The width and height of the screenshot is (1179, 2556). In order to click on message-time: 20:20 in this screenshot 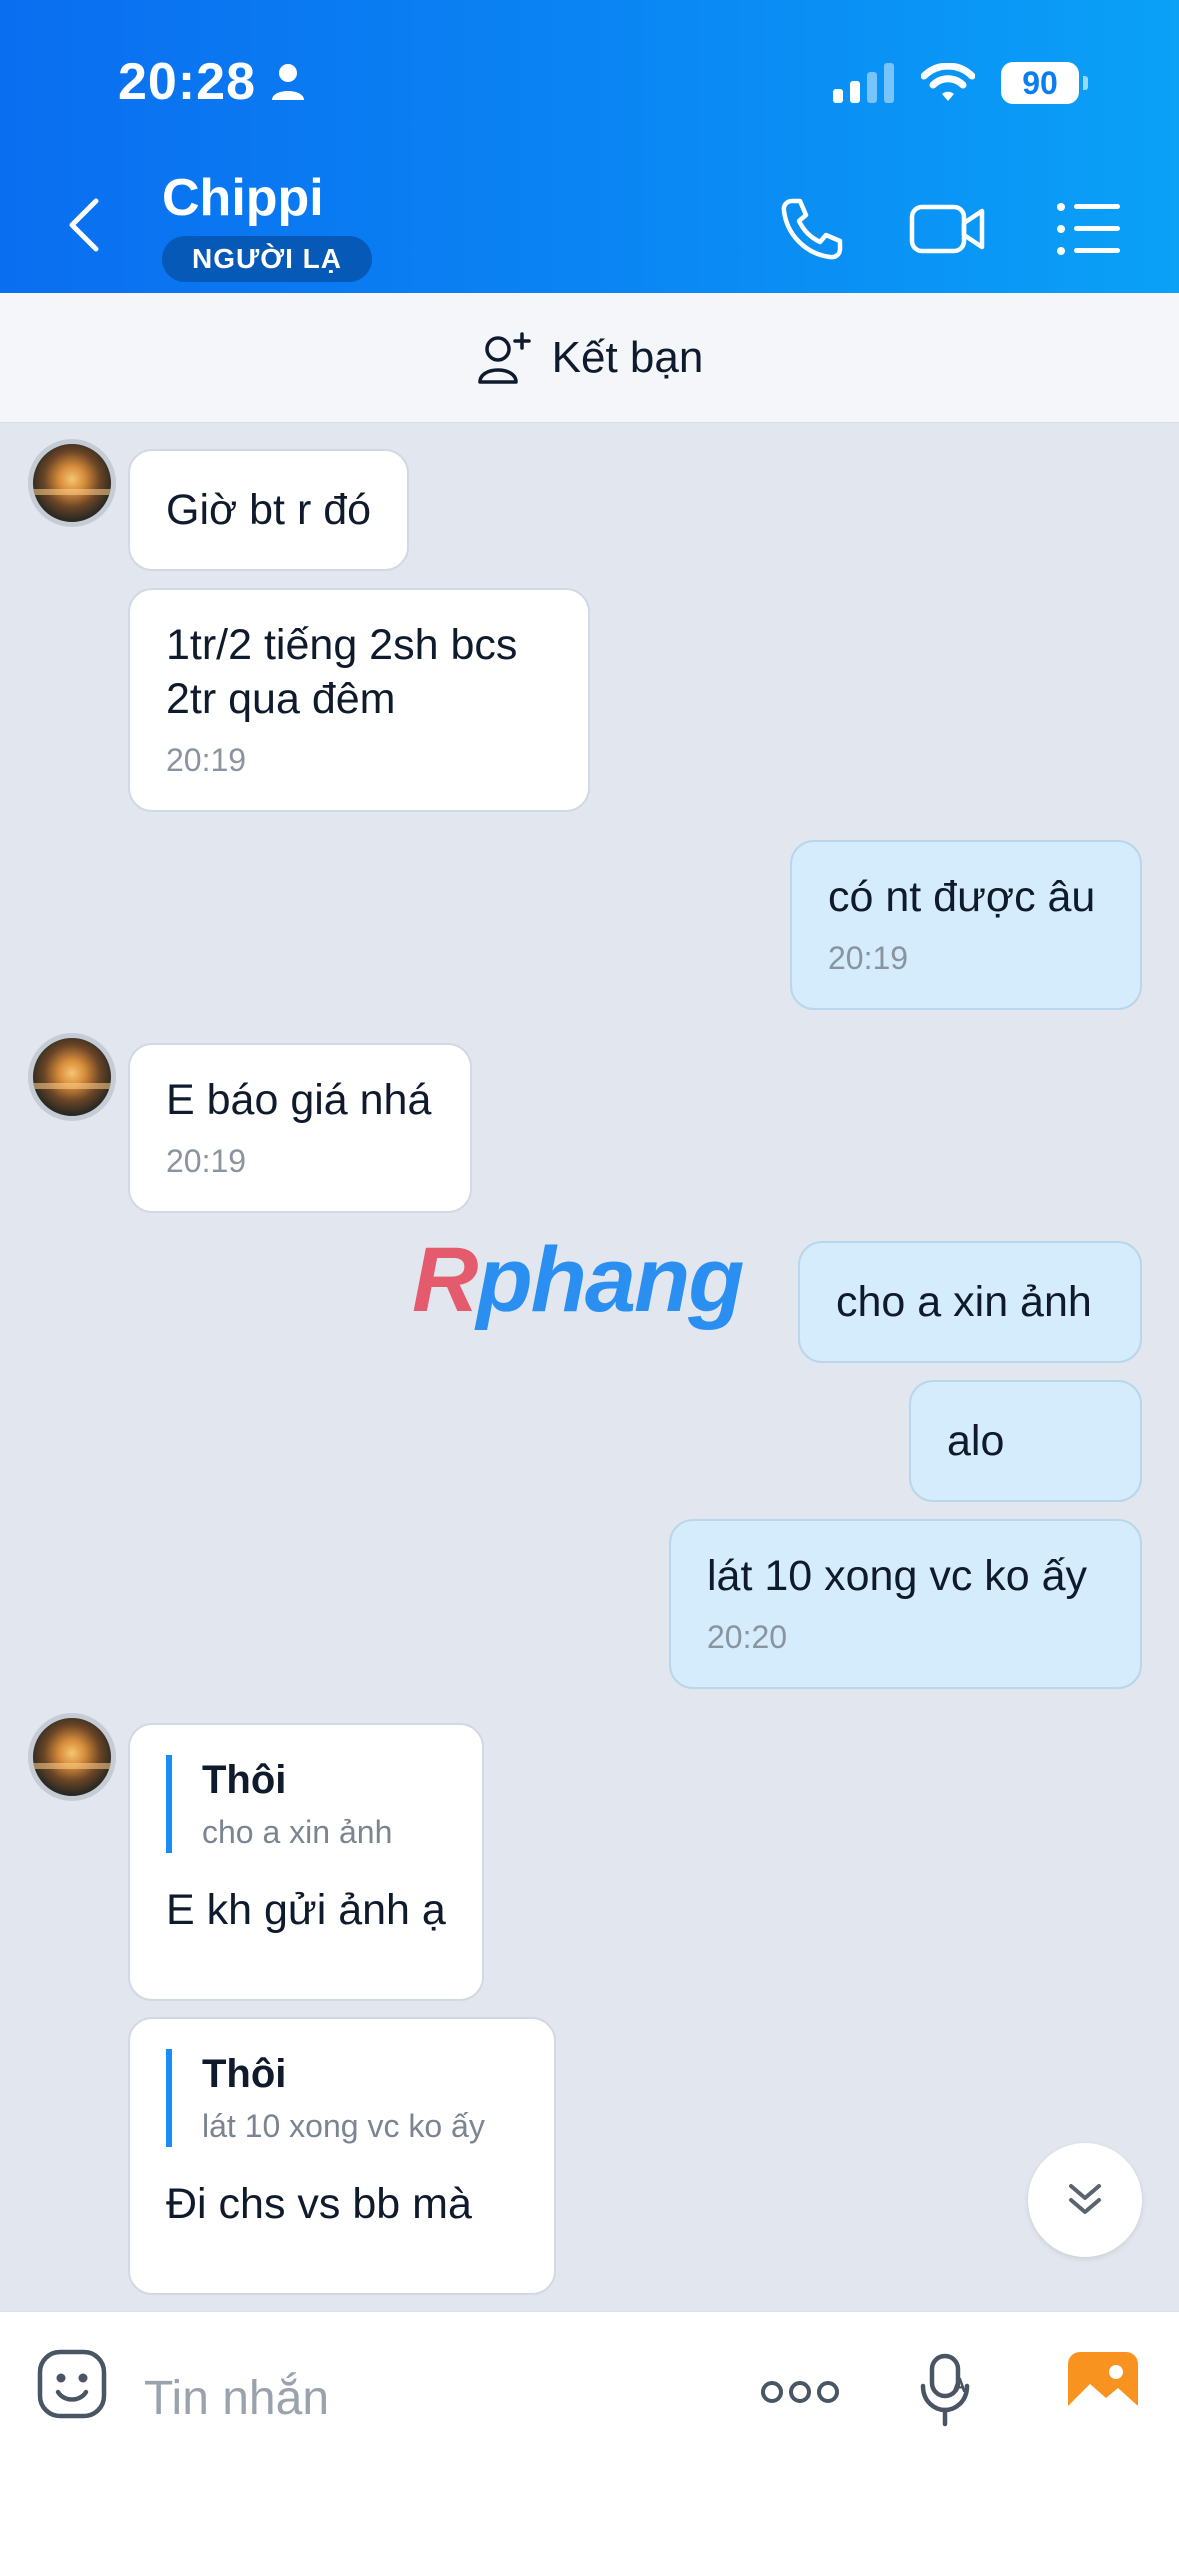, I will do `click(747, 1637)`.